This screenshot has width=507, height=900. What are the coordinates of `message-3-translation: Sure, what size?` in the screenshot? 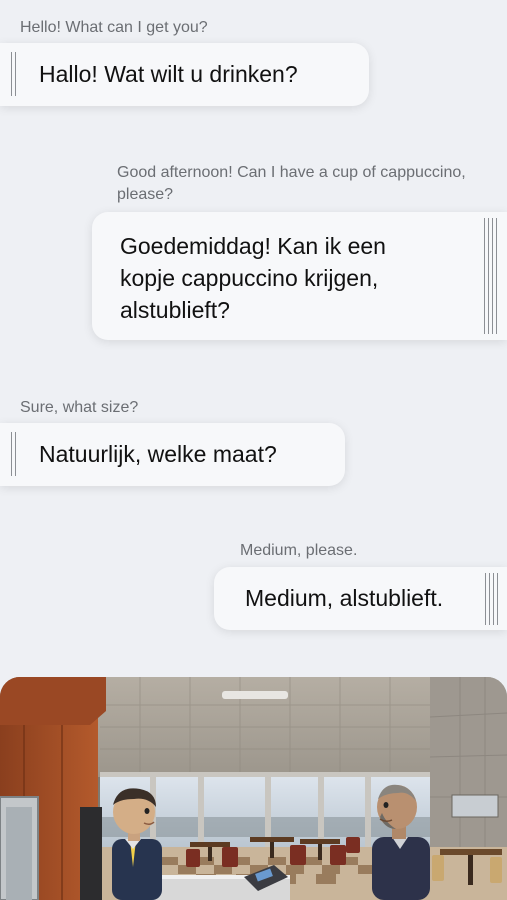 It's located at (79, 407).